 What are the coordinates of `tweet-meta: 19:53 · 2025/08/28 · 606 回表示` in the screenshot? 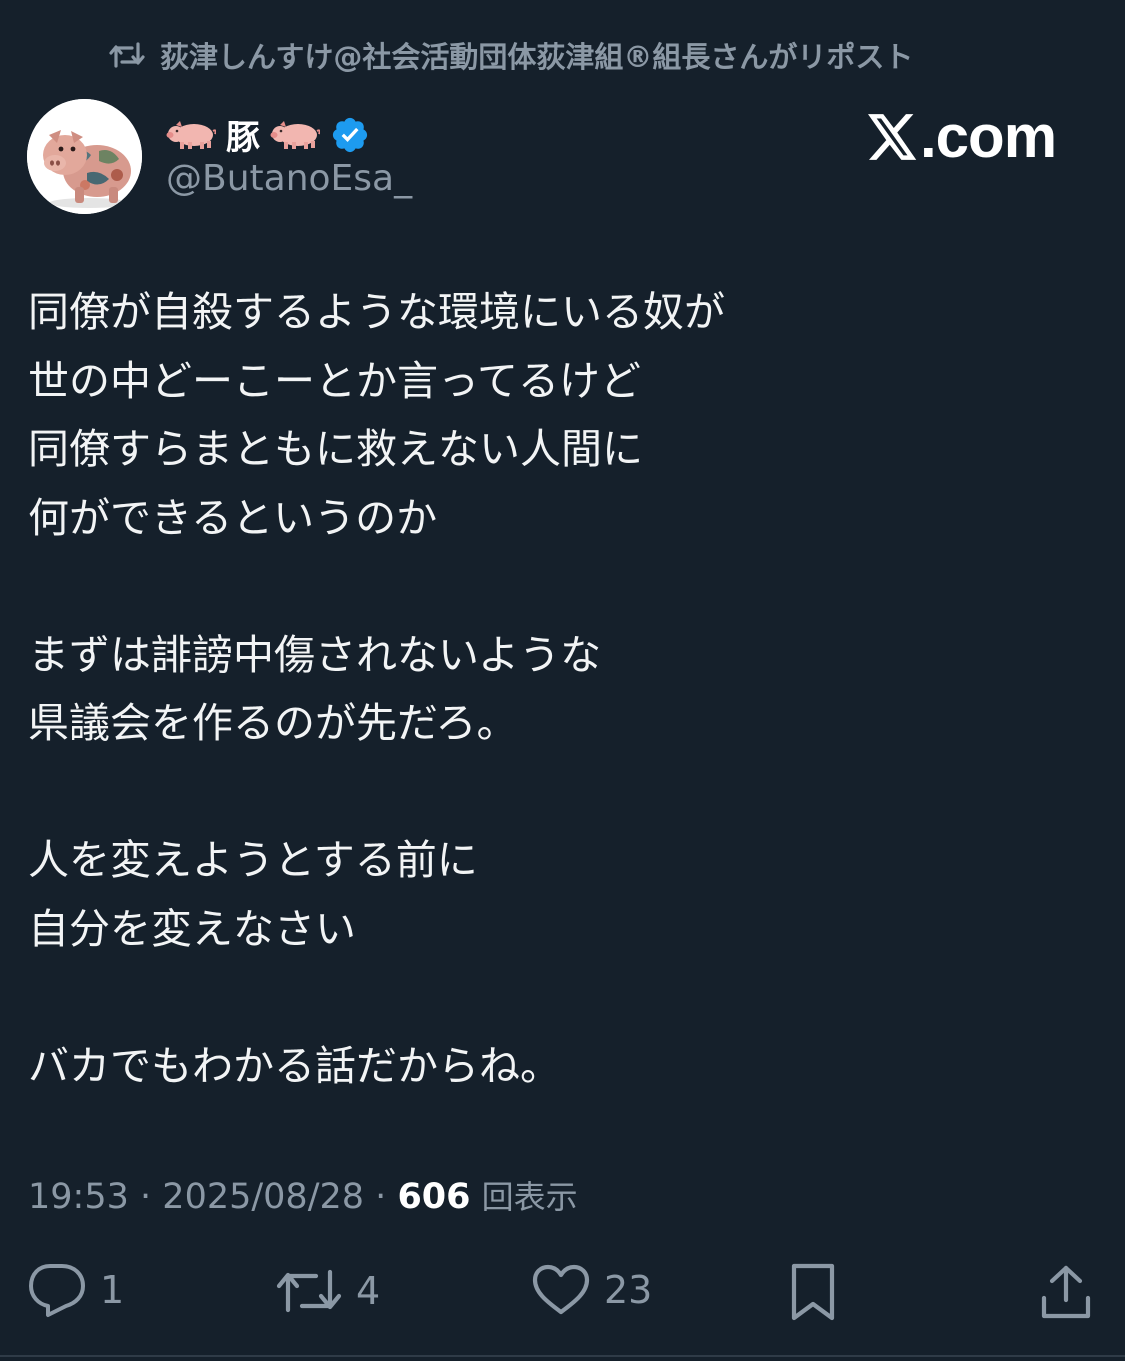 It's located at (303, 1195).